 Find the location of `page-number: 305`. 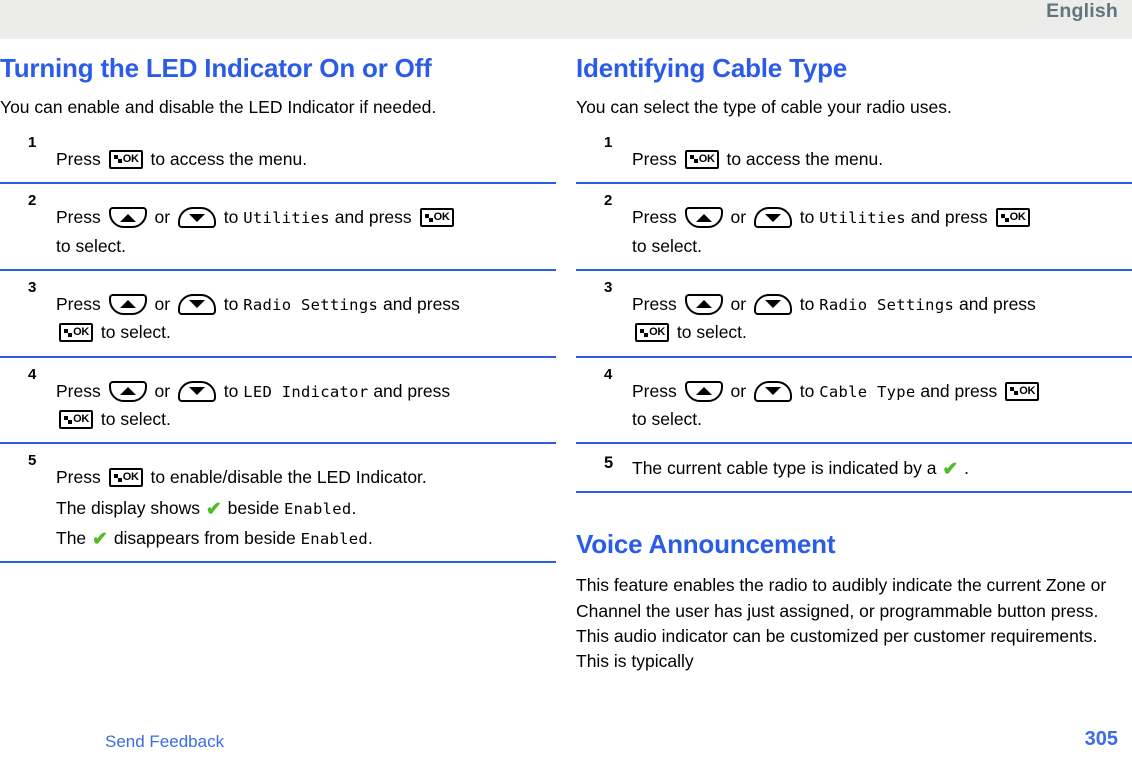

page-number: 305 is located at coordinates (1101, 739).